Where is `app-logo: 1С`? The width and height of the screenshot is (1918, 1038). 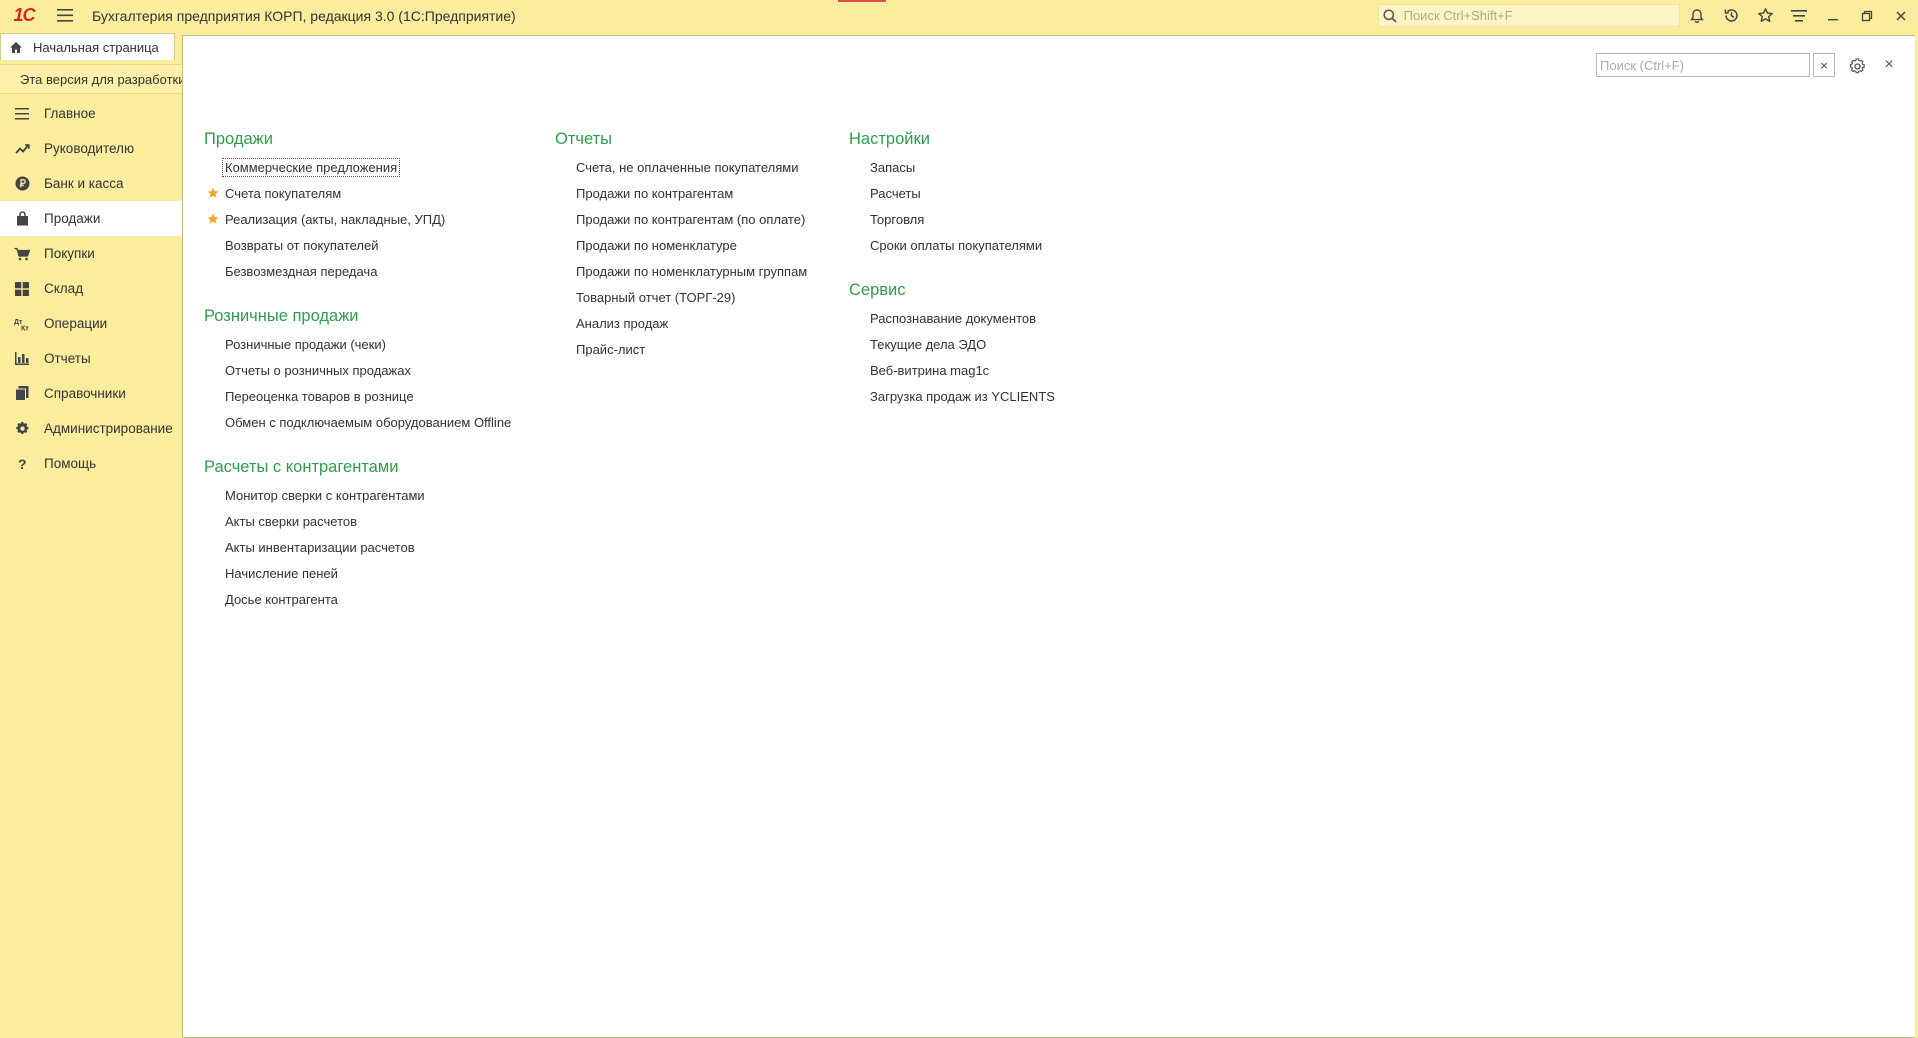
app-logo: 1С is located at coordinates (24, 15).